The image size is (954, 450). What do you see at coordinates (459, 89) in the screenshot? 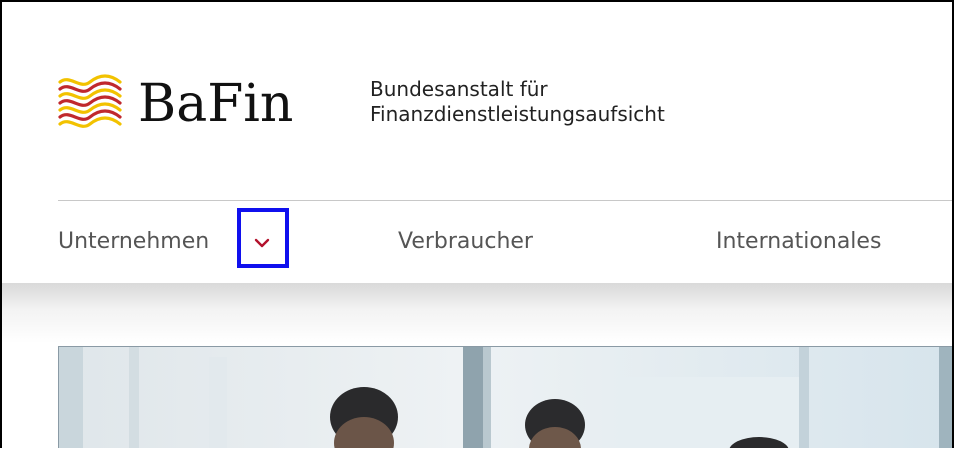
I see `tagline-line-1: Bundesanstalt für` at bounding box center [459, 89].